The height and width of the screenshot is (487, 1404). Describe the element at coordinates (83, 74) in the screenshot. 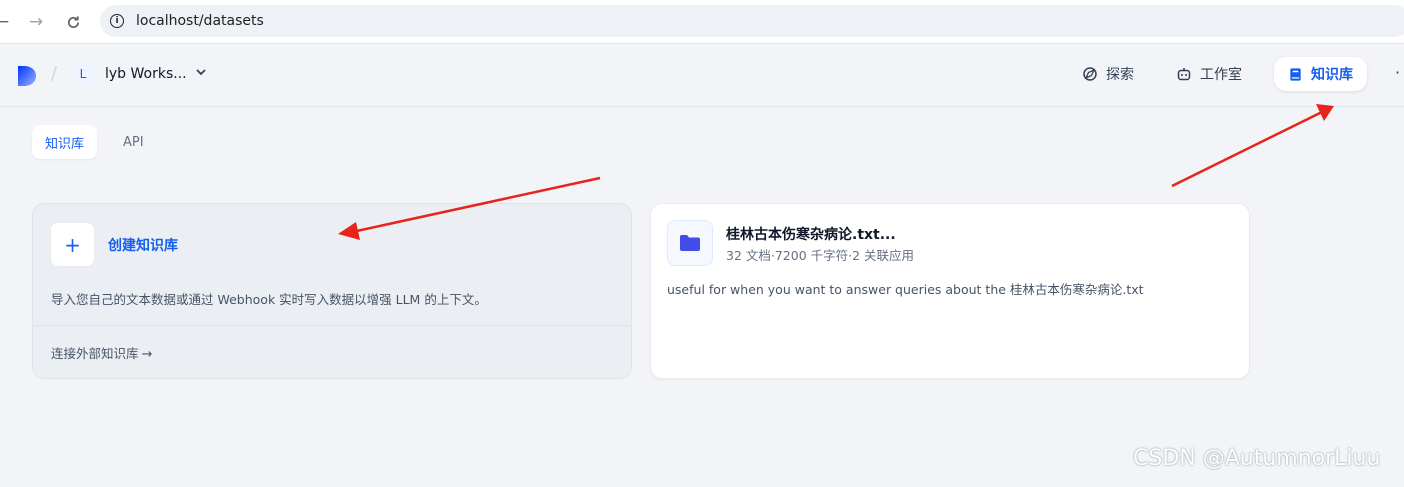

I see `workspace-avatar: L` at that location.